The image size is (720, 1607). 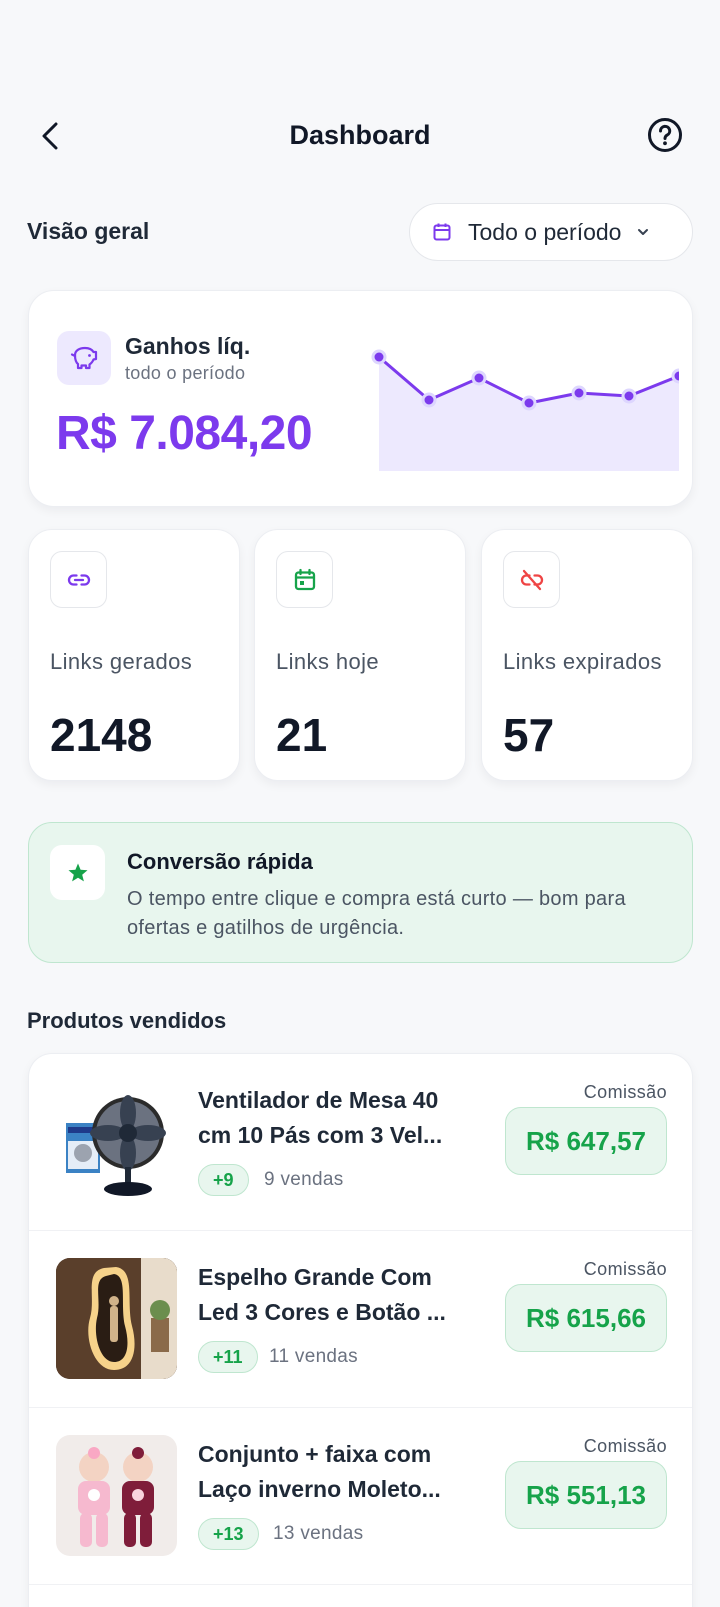 I want to click on stat-label: Links hoje, so click(x=328, y=661).